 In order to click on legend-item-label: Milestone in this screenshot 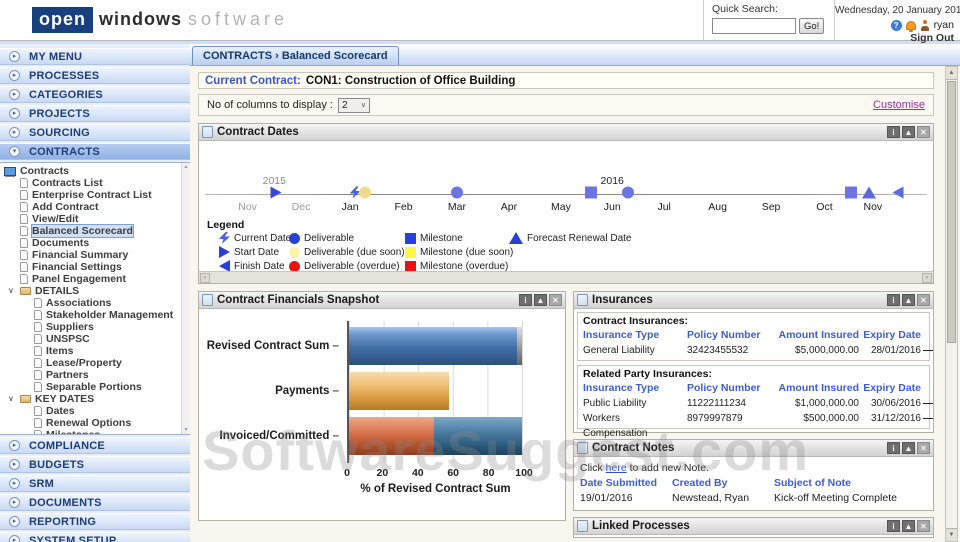, I will do `click(441, 238)`.